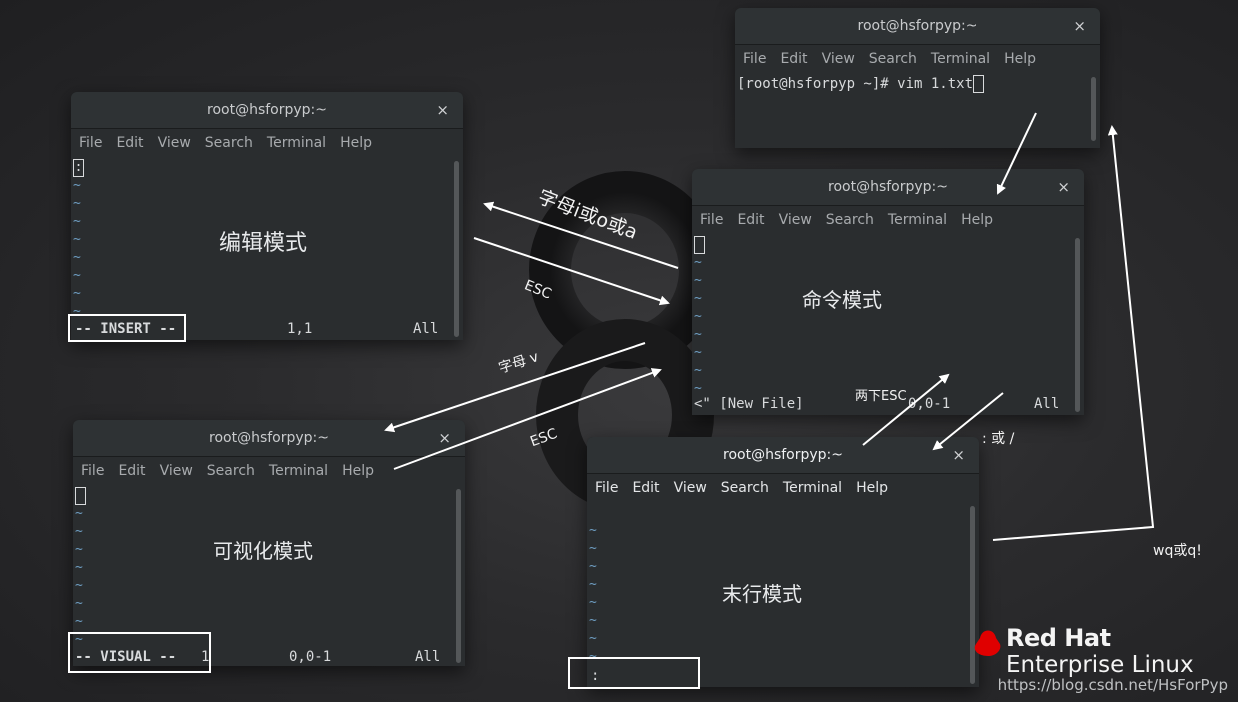 This screenshot has width=1238, height=702. Describe the element at coordinates (300, 329) in the screenshot. I see `status-position: 1,1` at that location.